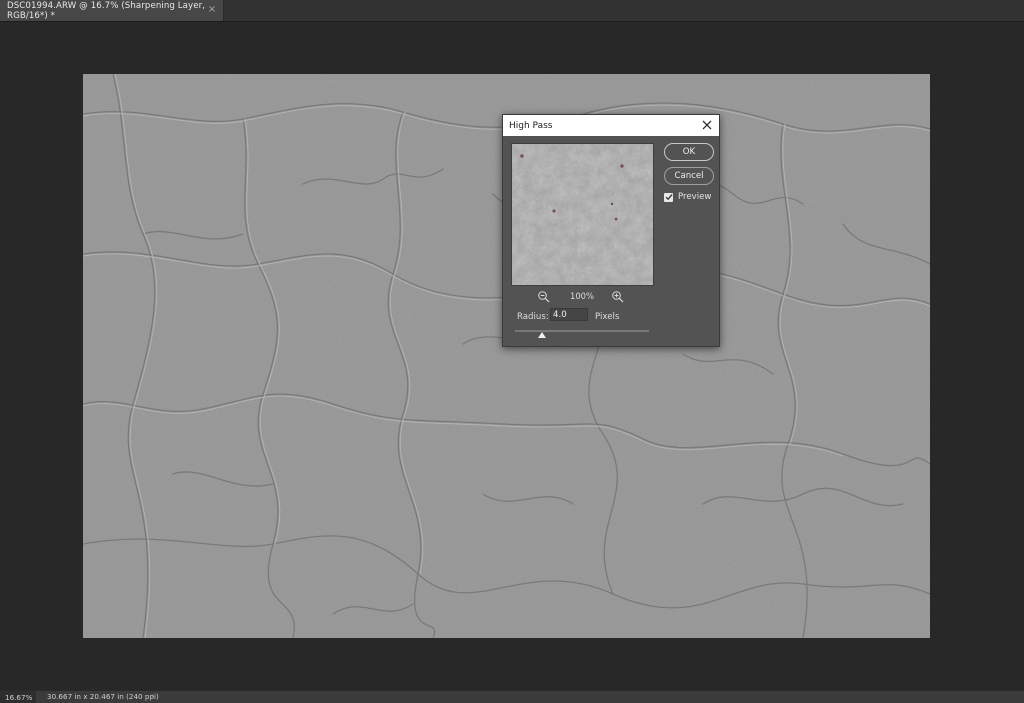 The width and height of the screenshot is (1024, 703). What do you see at coordinates (607, 317) in the screenshot?
I see `radius-units-label: Pixels` at bounding box center [607, 317].